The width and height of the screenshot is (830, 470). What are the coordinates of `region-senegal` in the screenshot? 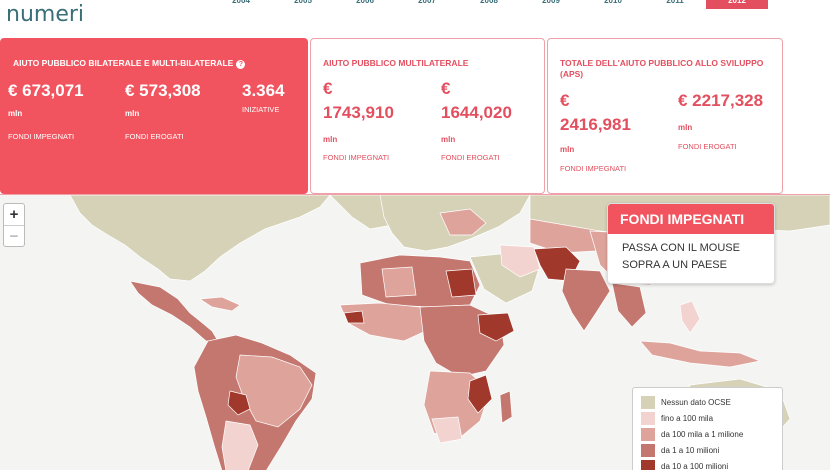 It's located at (354, 317).